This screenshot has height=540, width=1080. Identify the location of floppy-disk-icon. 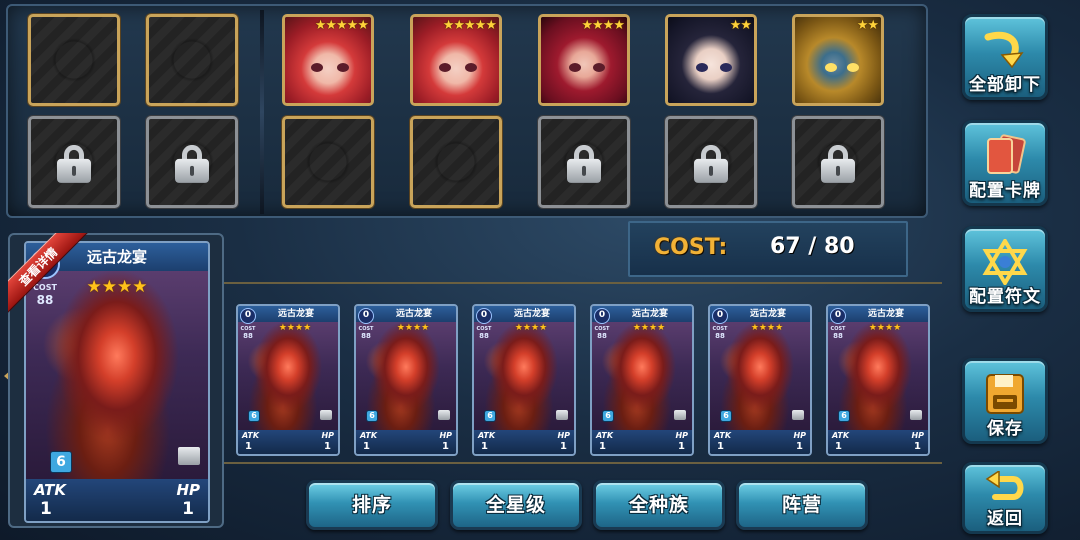
(1005, 394).